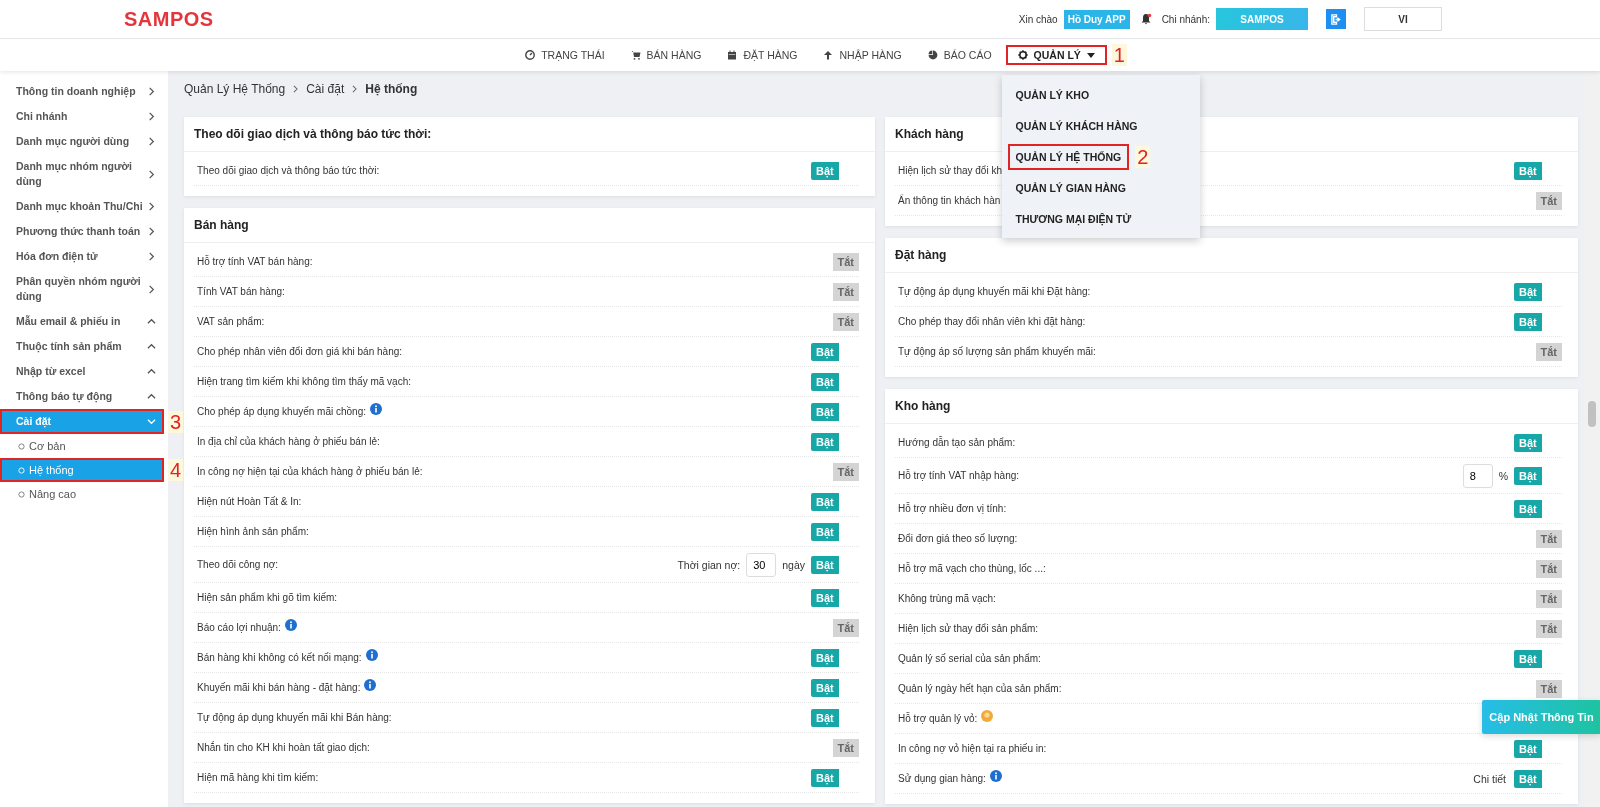  What do you see at coordinates (1231, 406) in the screenshot?
I see `card-title: Kho hàng` at bounding box center [1231, 406].